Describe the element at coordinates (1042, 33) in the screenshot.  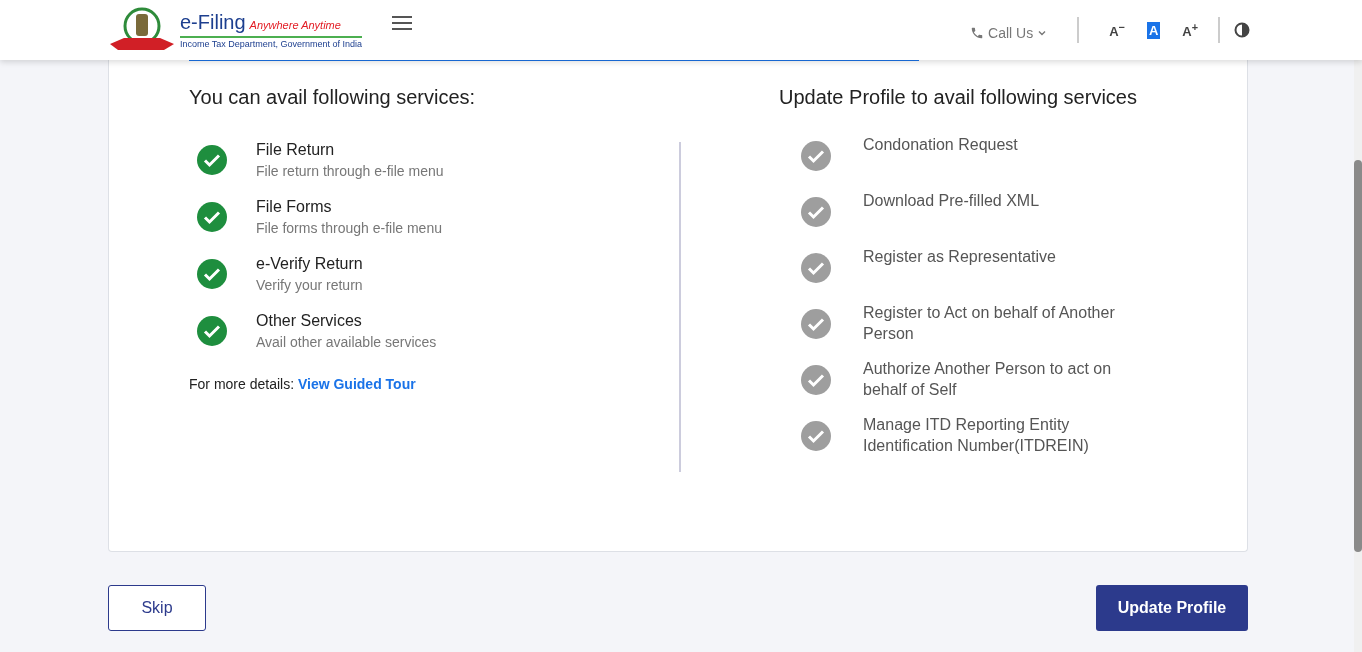
I see `chevron-down-icon` at that location.